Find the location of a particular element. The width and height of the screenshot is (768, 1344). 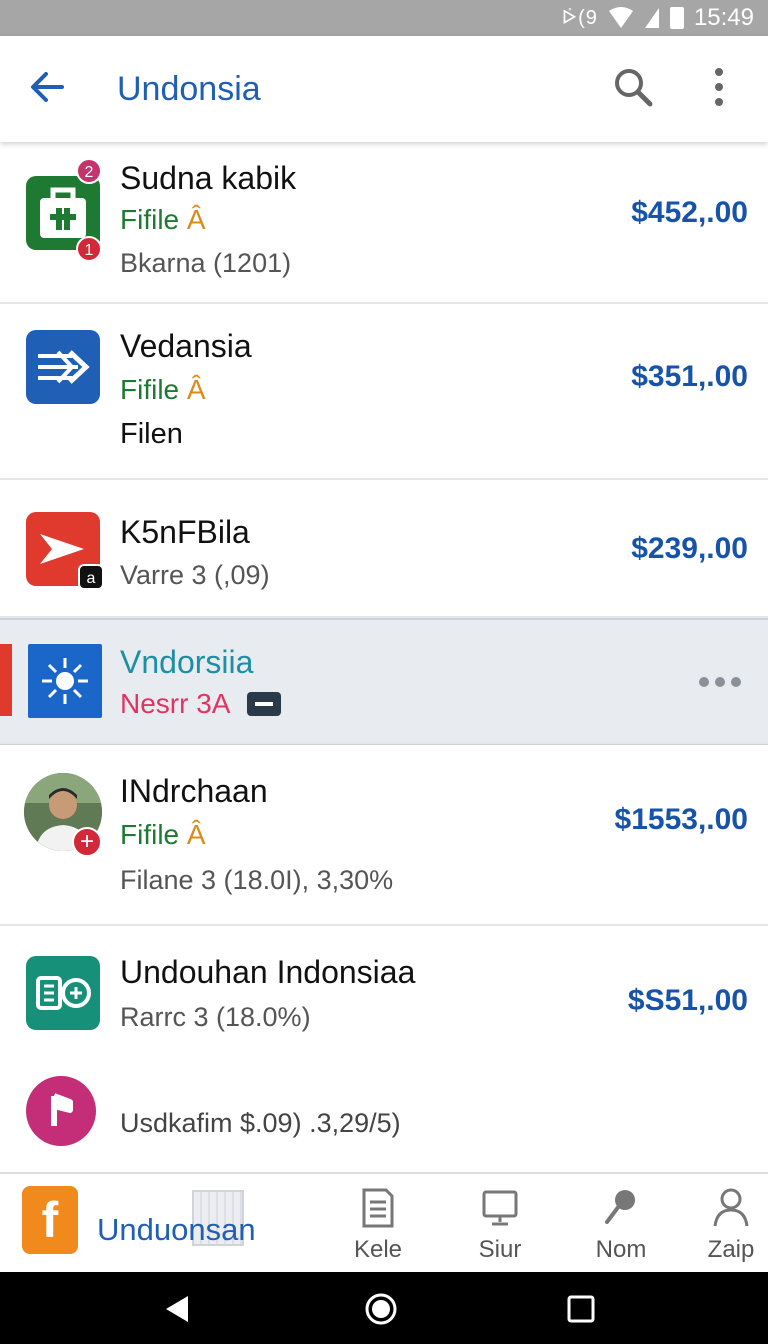

data-glyph is located at coordinates (63, 993).